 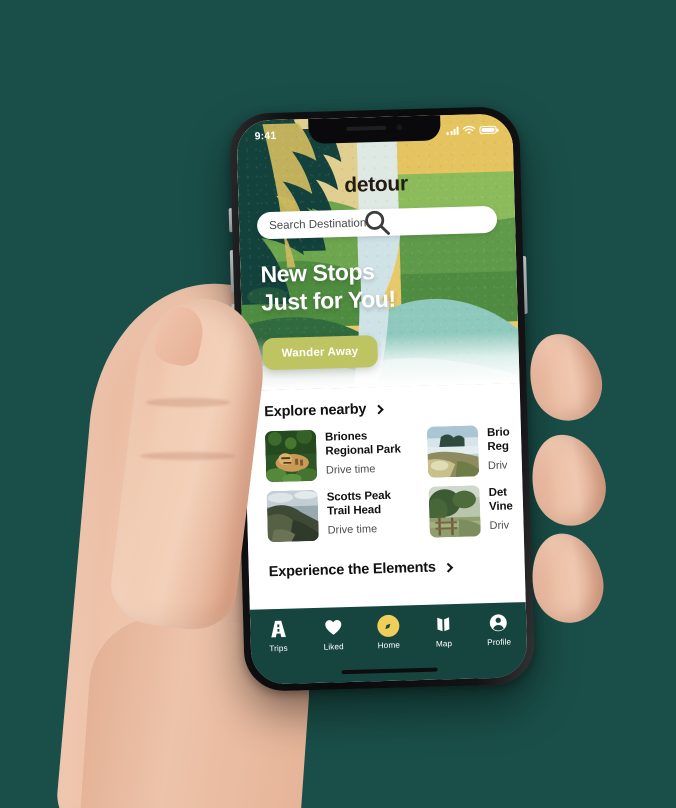 What do you see at coordinates (389, 645) in the screenshot?
I see `tab-label: Home` at bounding box center [389, 645].